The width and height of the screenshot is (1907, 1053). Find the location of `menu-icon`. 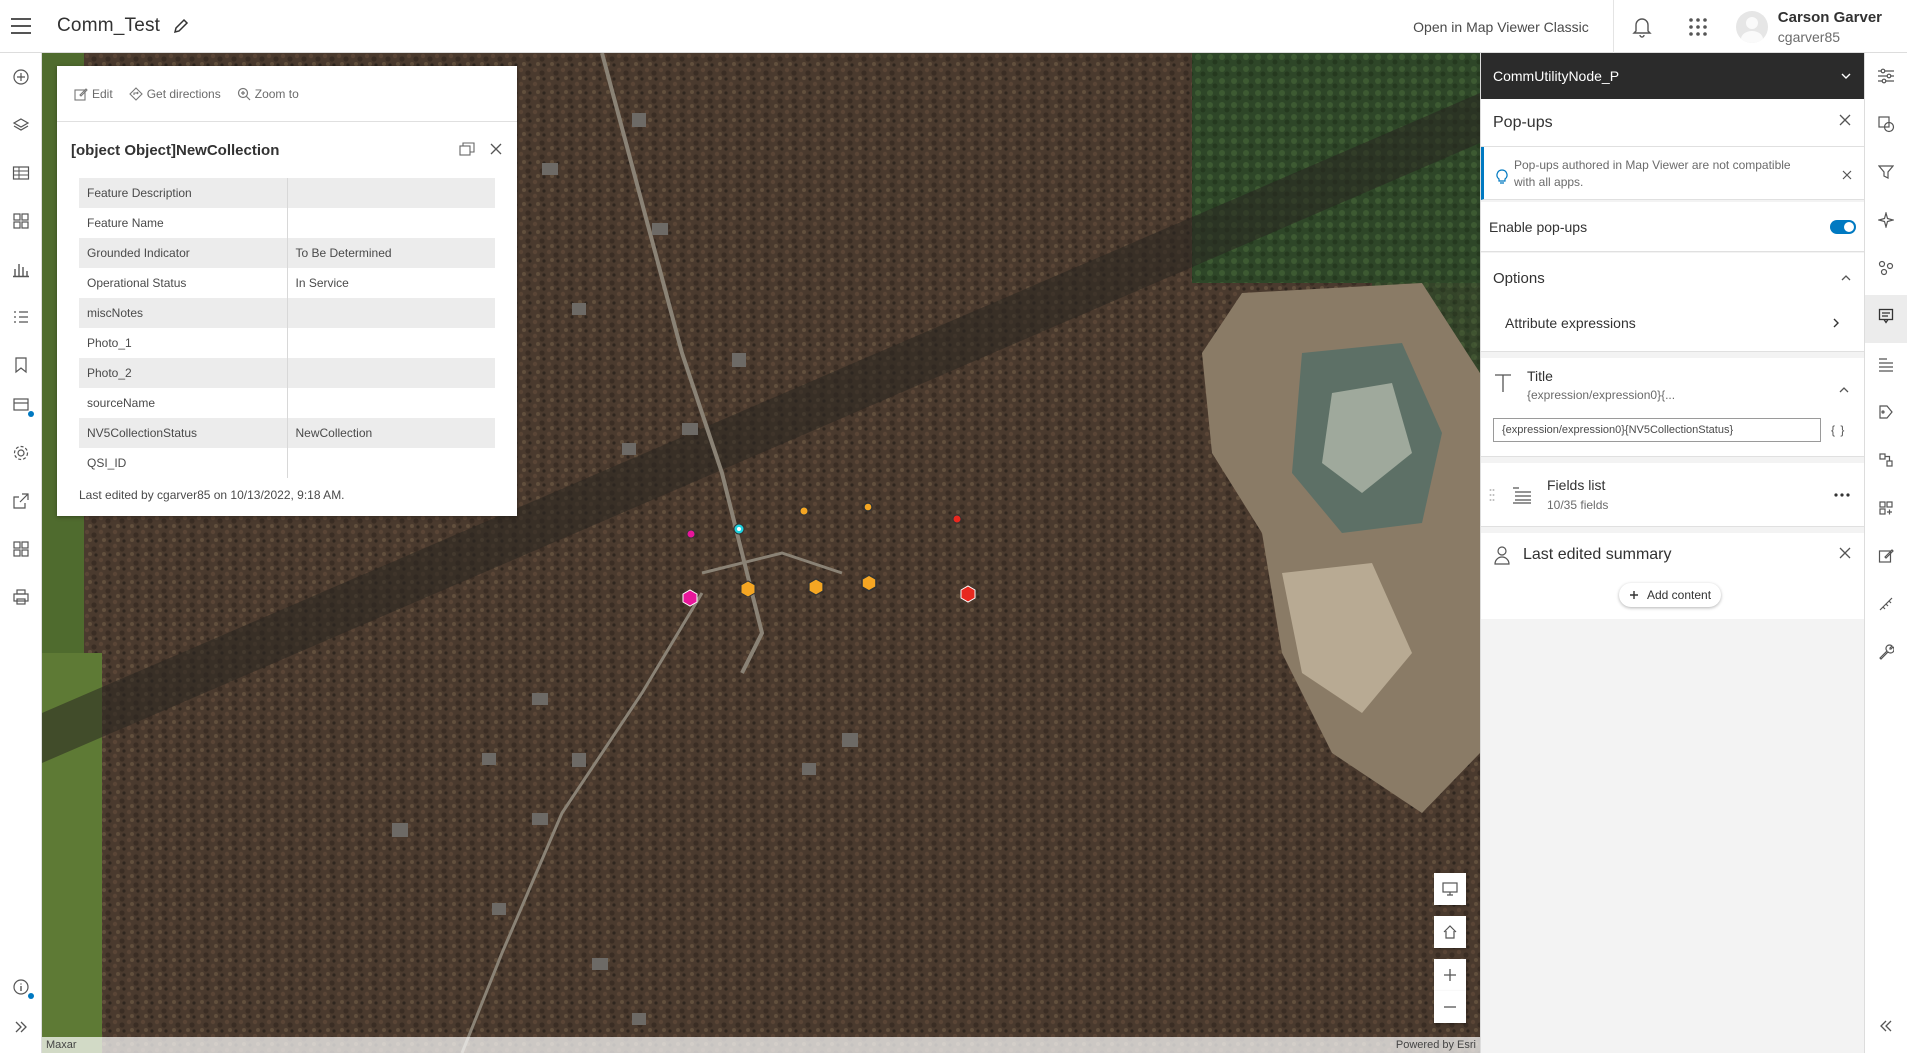

menu-icon is located at coordinates (21, 26).